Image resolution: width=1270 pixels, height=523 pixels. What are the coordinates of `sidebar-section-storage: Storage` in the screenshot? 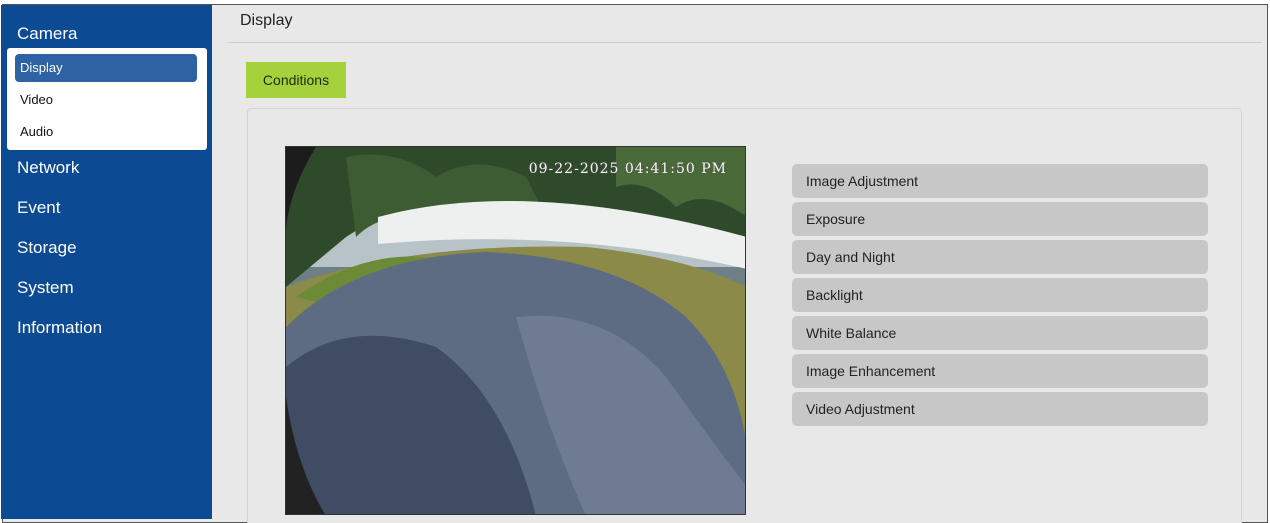 It's located at (106, 248).